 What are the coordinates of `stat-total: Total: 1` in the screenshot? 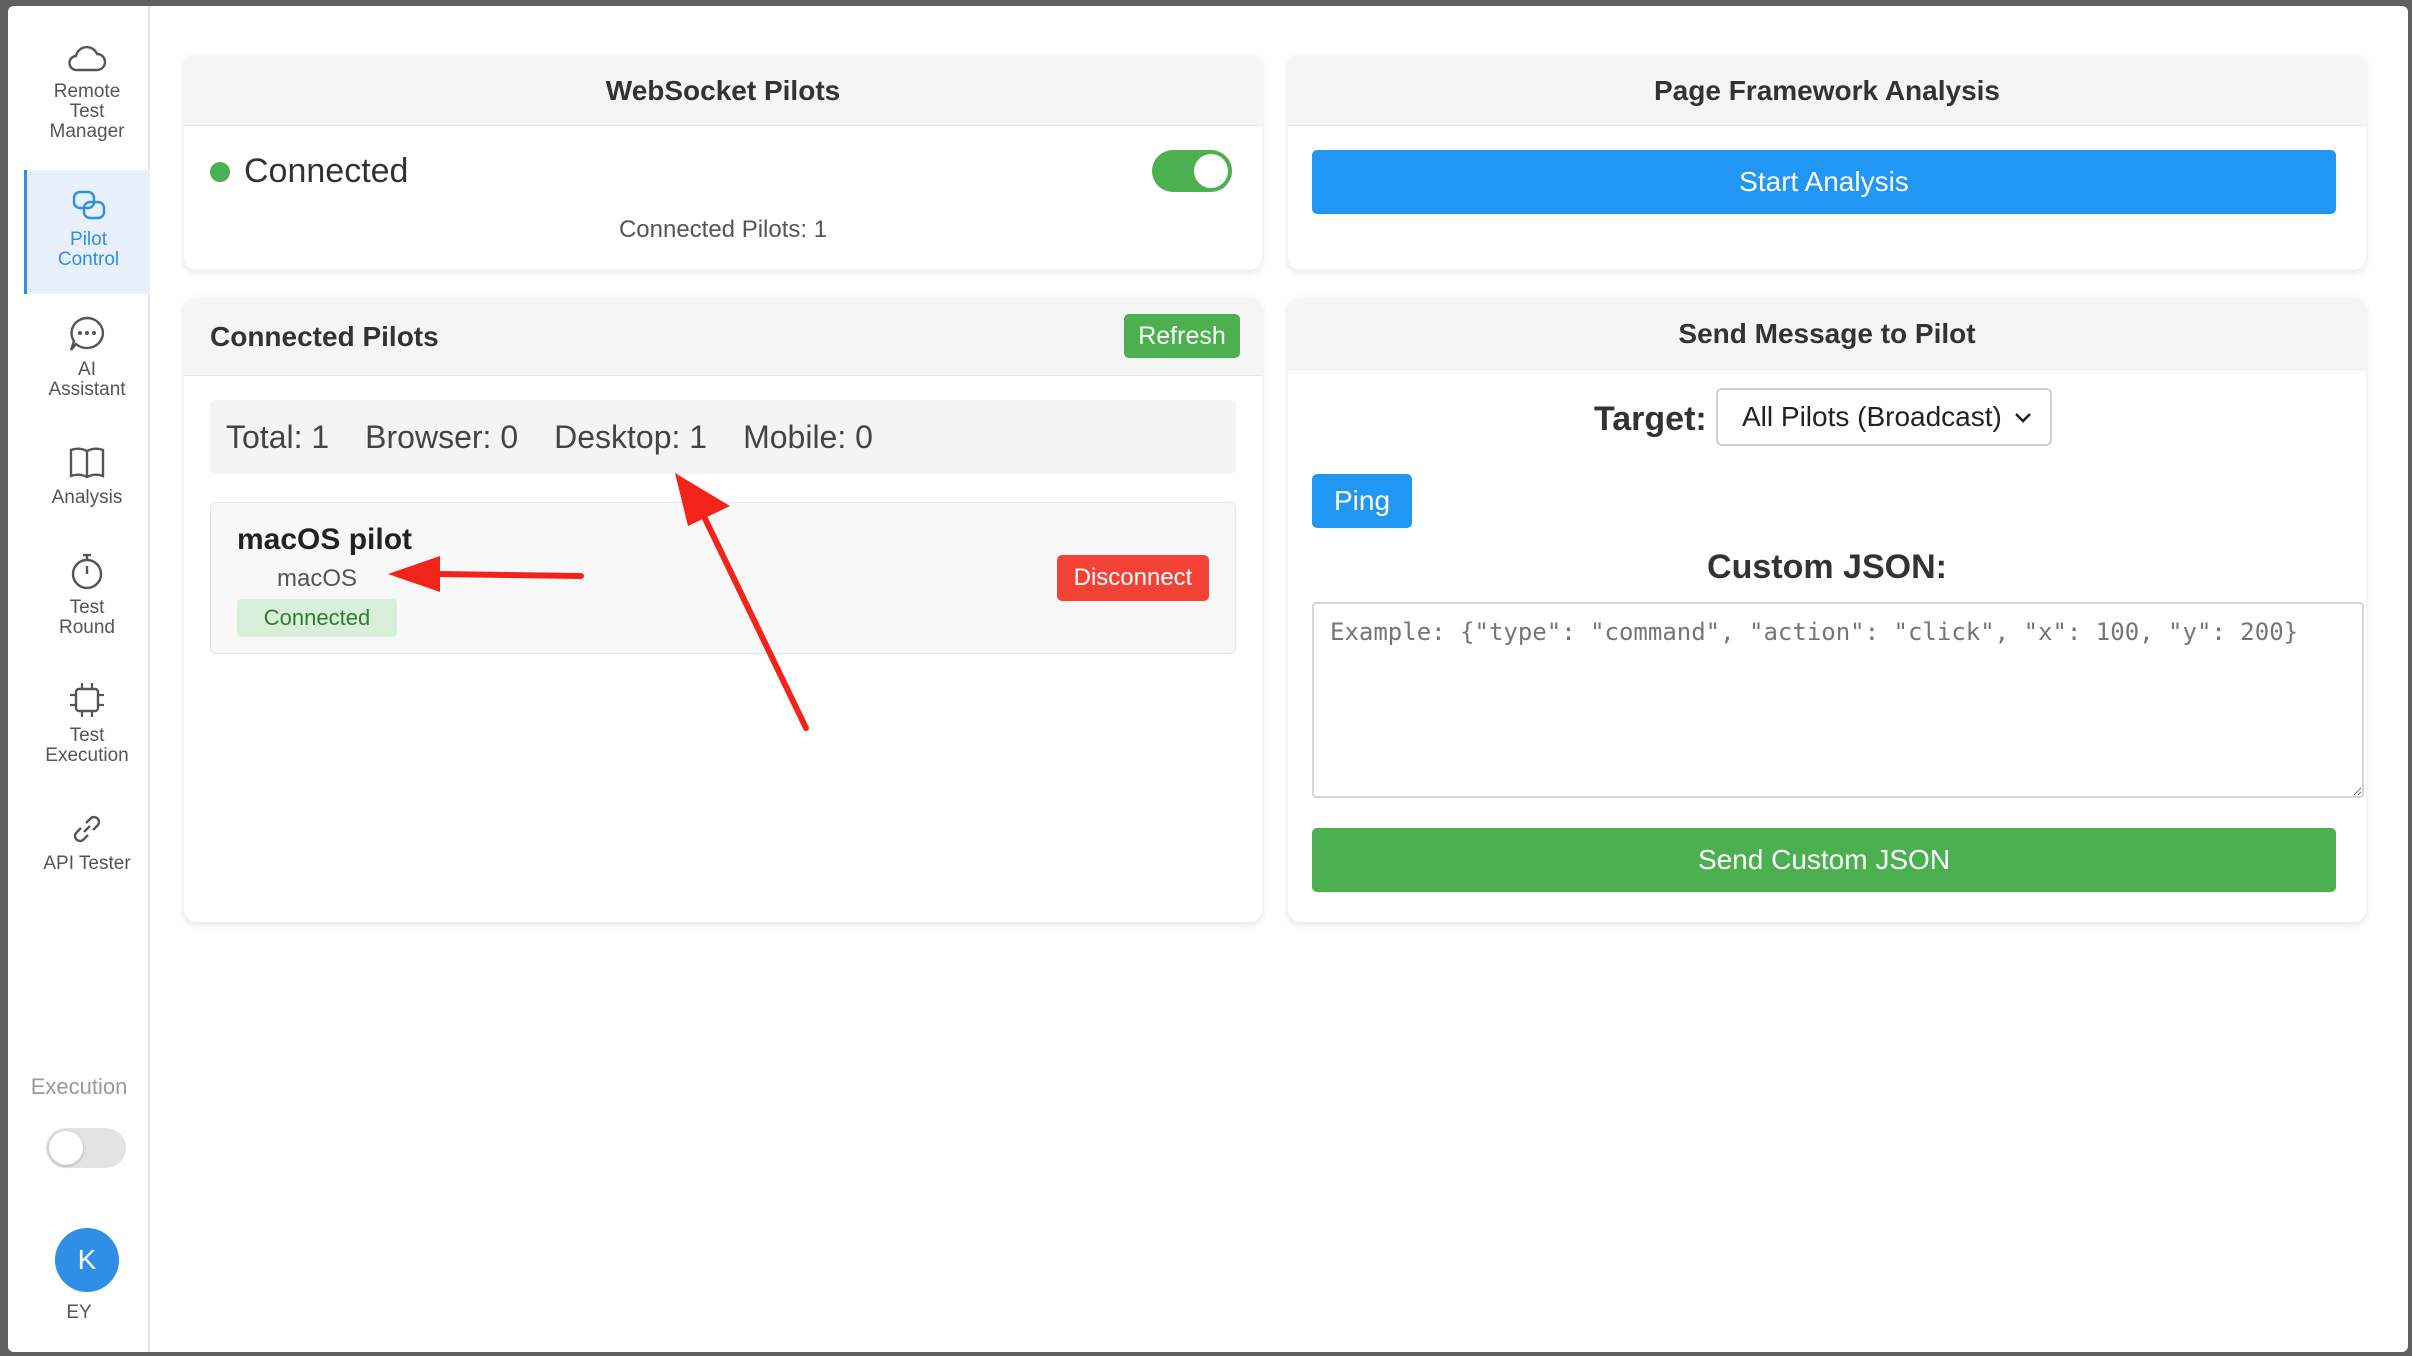 It's located at (278, 436).